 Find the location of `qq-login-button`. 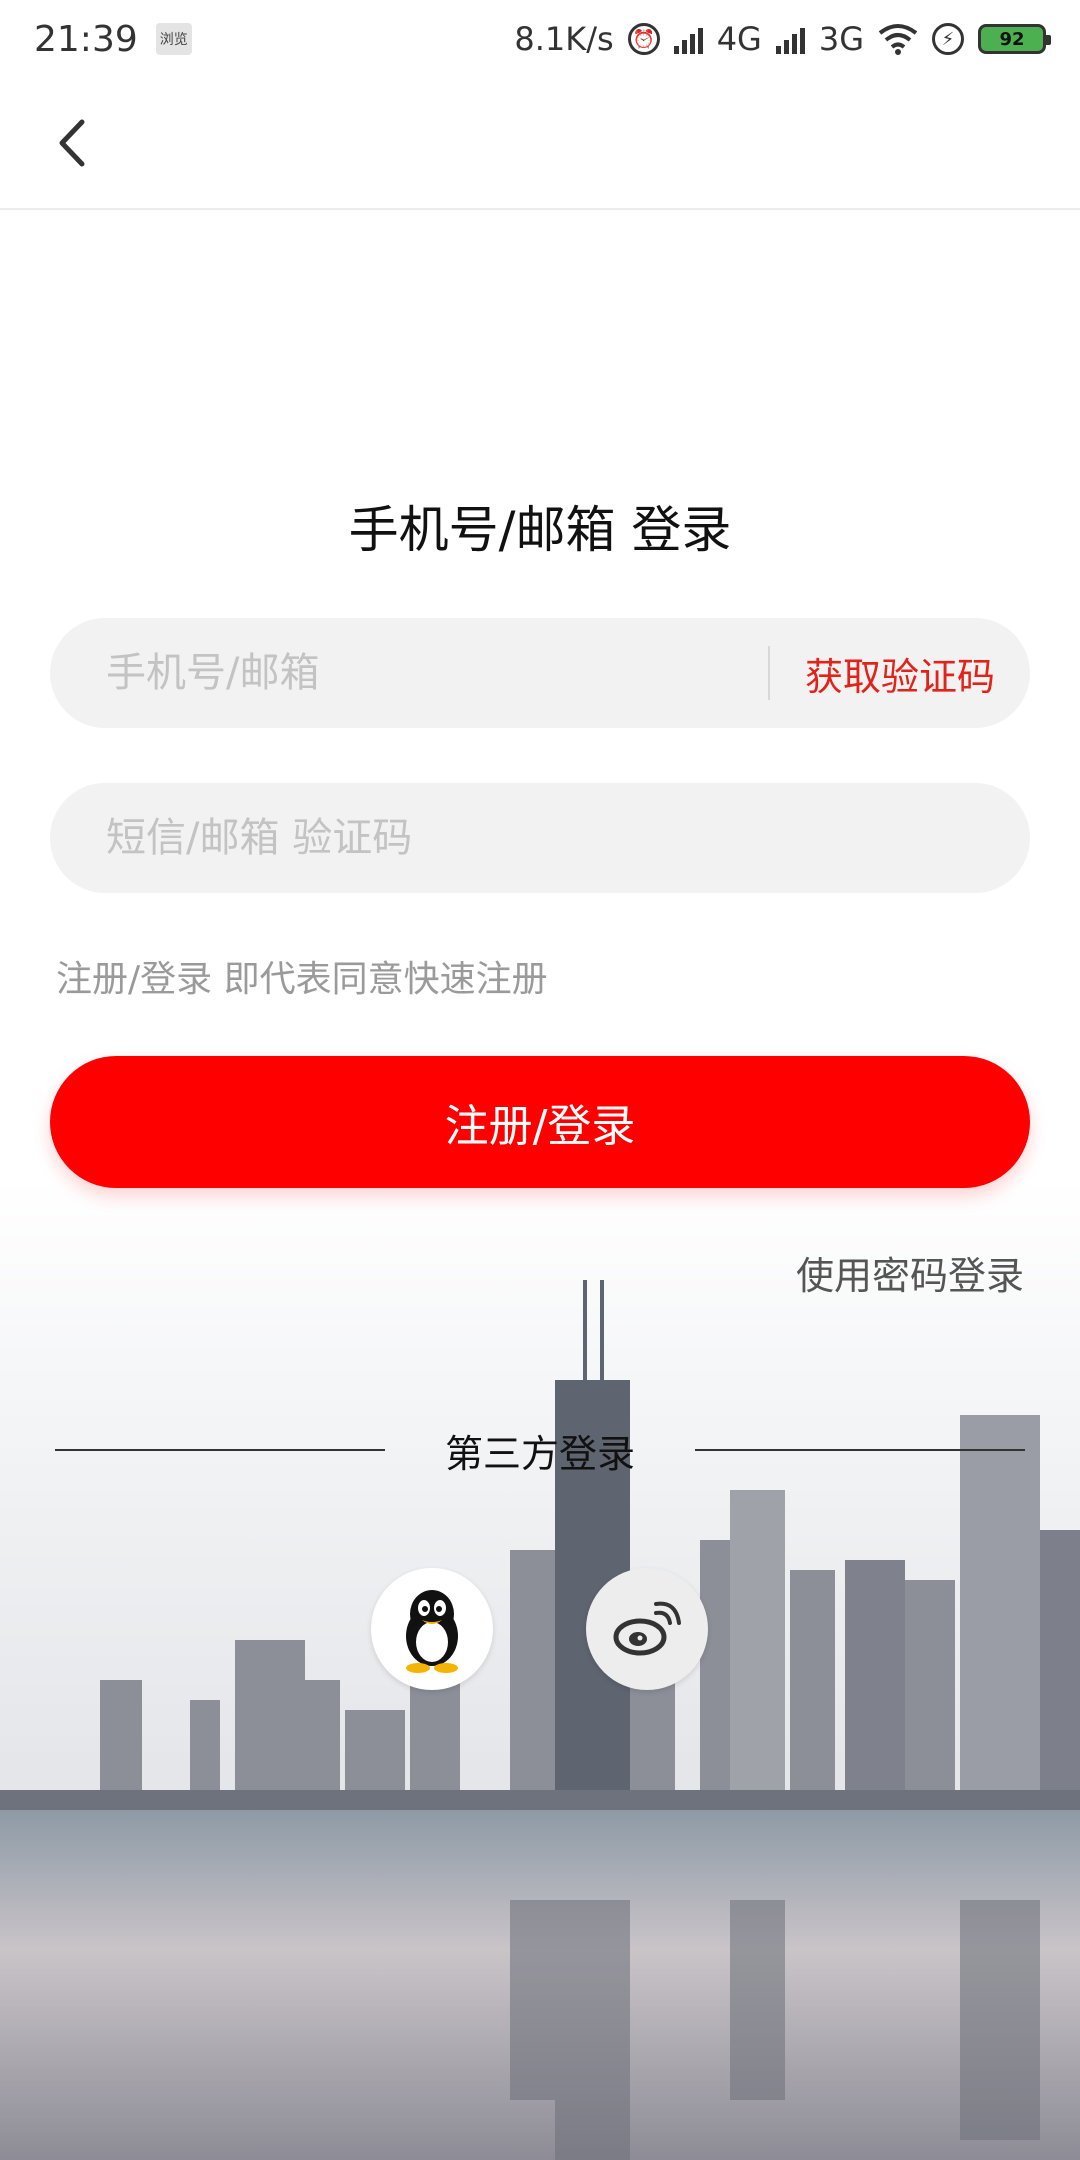

qq-login-button is located at coordinates (432, 1629).